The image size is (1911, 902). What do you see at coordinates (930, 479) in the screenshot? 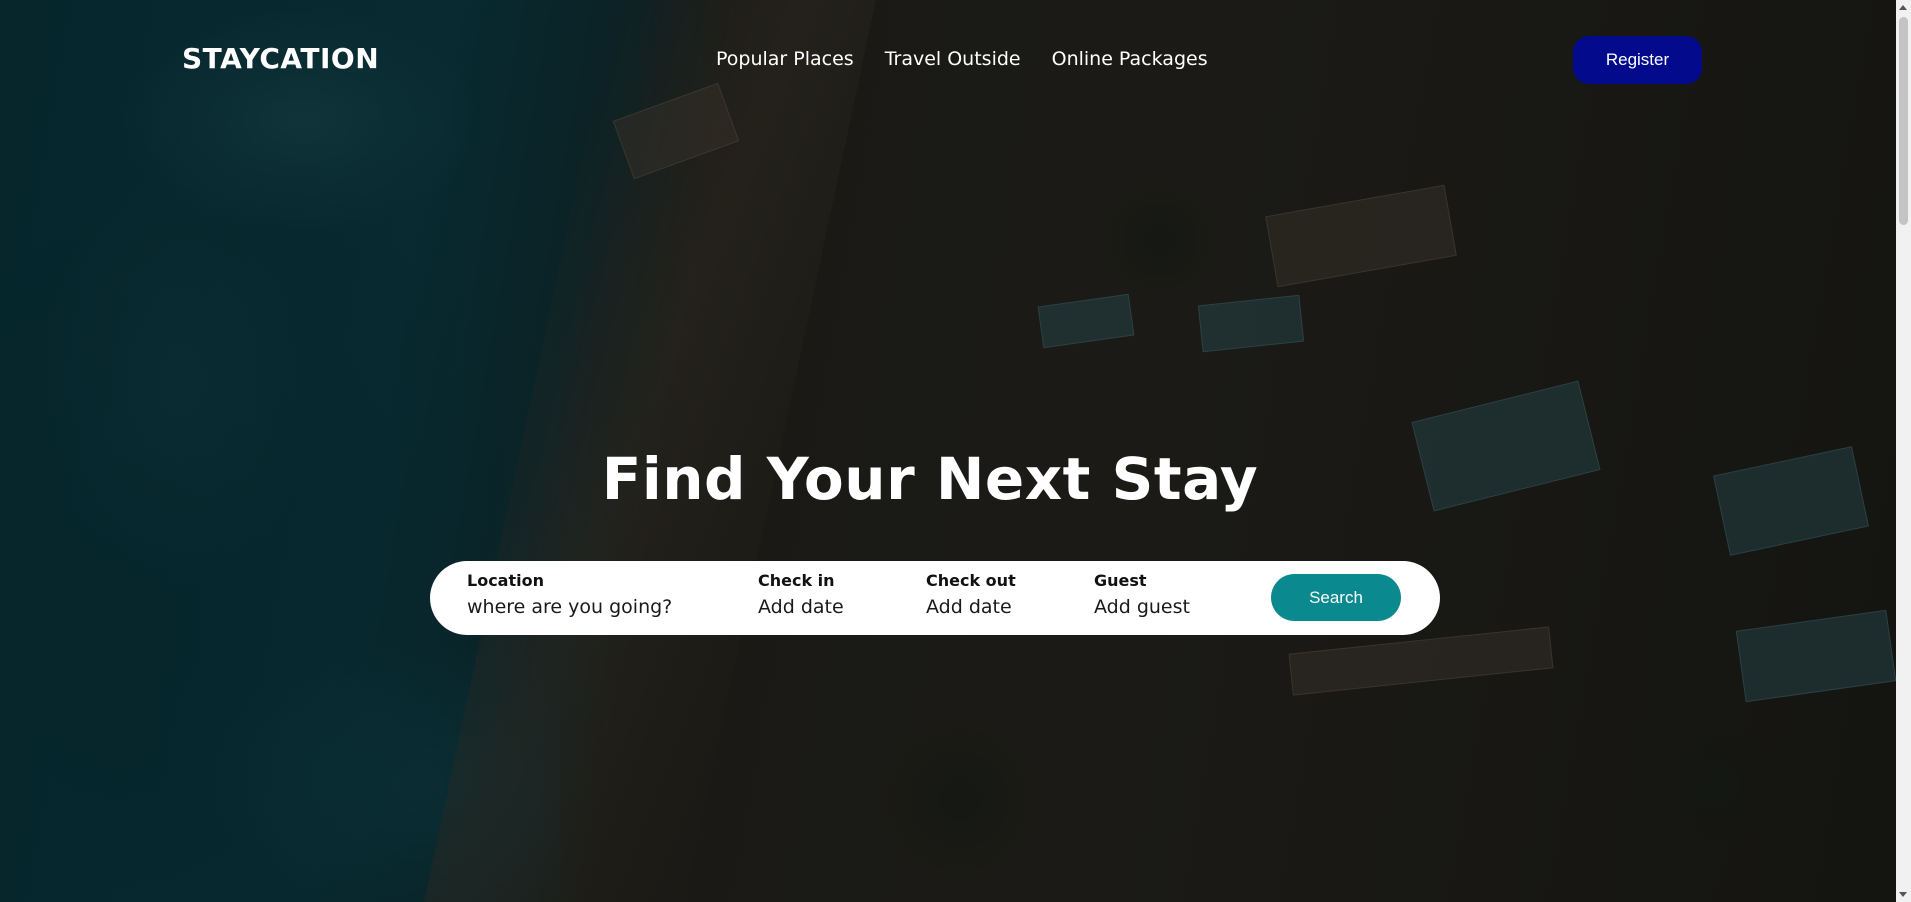
I see `hero-title: Find Your Next Stay` at bounding box center [930, 479].